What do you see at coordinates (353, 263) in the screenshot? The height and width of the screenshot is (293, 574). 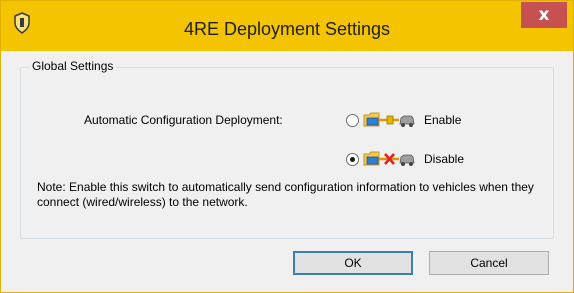 I see `ok-button: OK` at bounding box center [353, 263].